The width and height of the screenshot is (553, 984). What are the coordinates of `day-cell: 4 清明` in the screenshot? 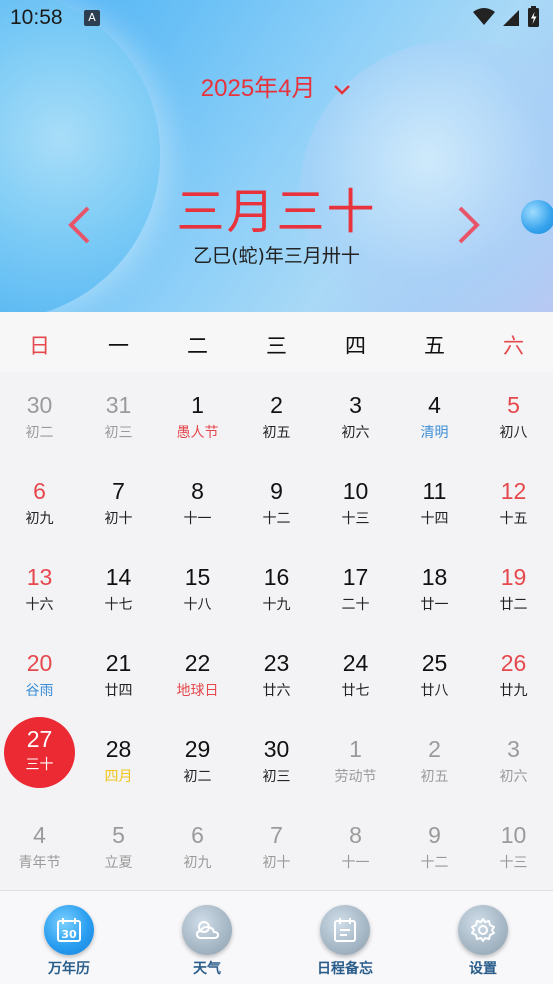 It's located at (434, 415).